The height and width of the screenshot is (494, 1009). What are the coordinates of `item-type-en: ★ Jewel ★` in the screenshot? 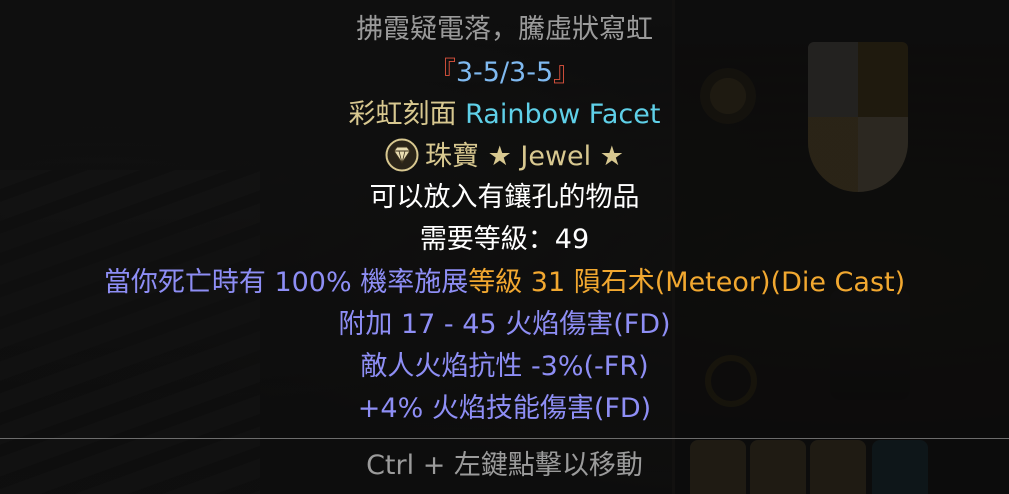 It's located at (555, 156).